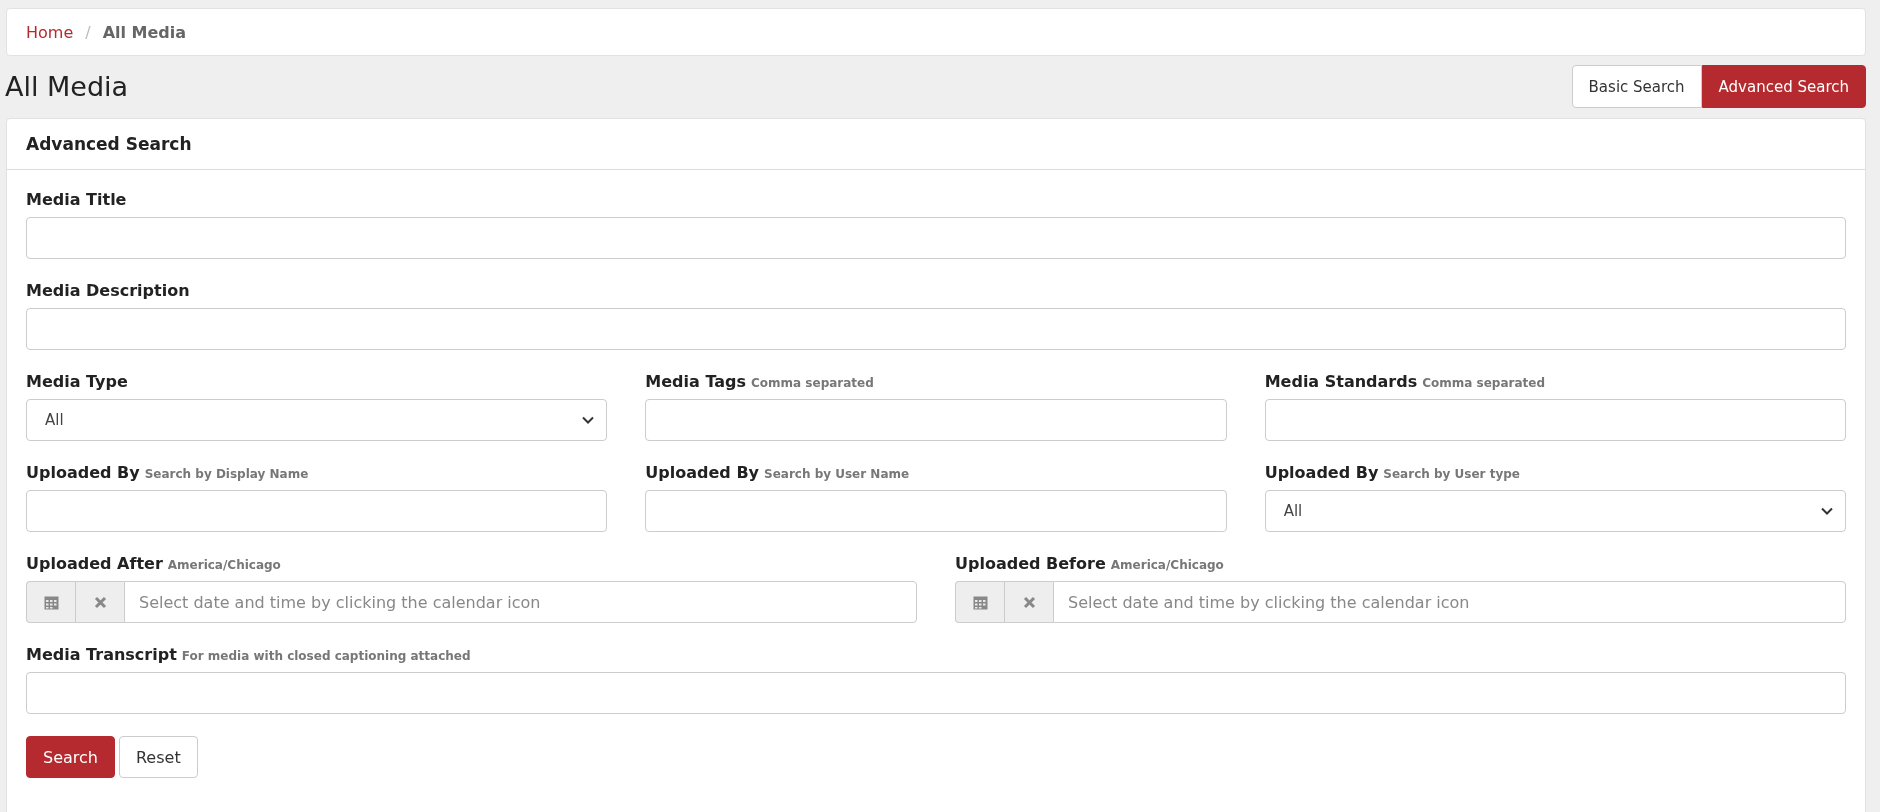 The height and width of the screenshot is (812, 1880). What do you see at coordinates (101, 654) in the screenshot?
I see `field-label: Media Transcript` at bounding box center [101, 654].